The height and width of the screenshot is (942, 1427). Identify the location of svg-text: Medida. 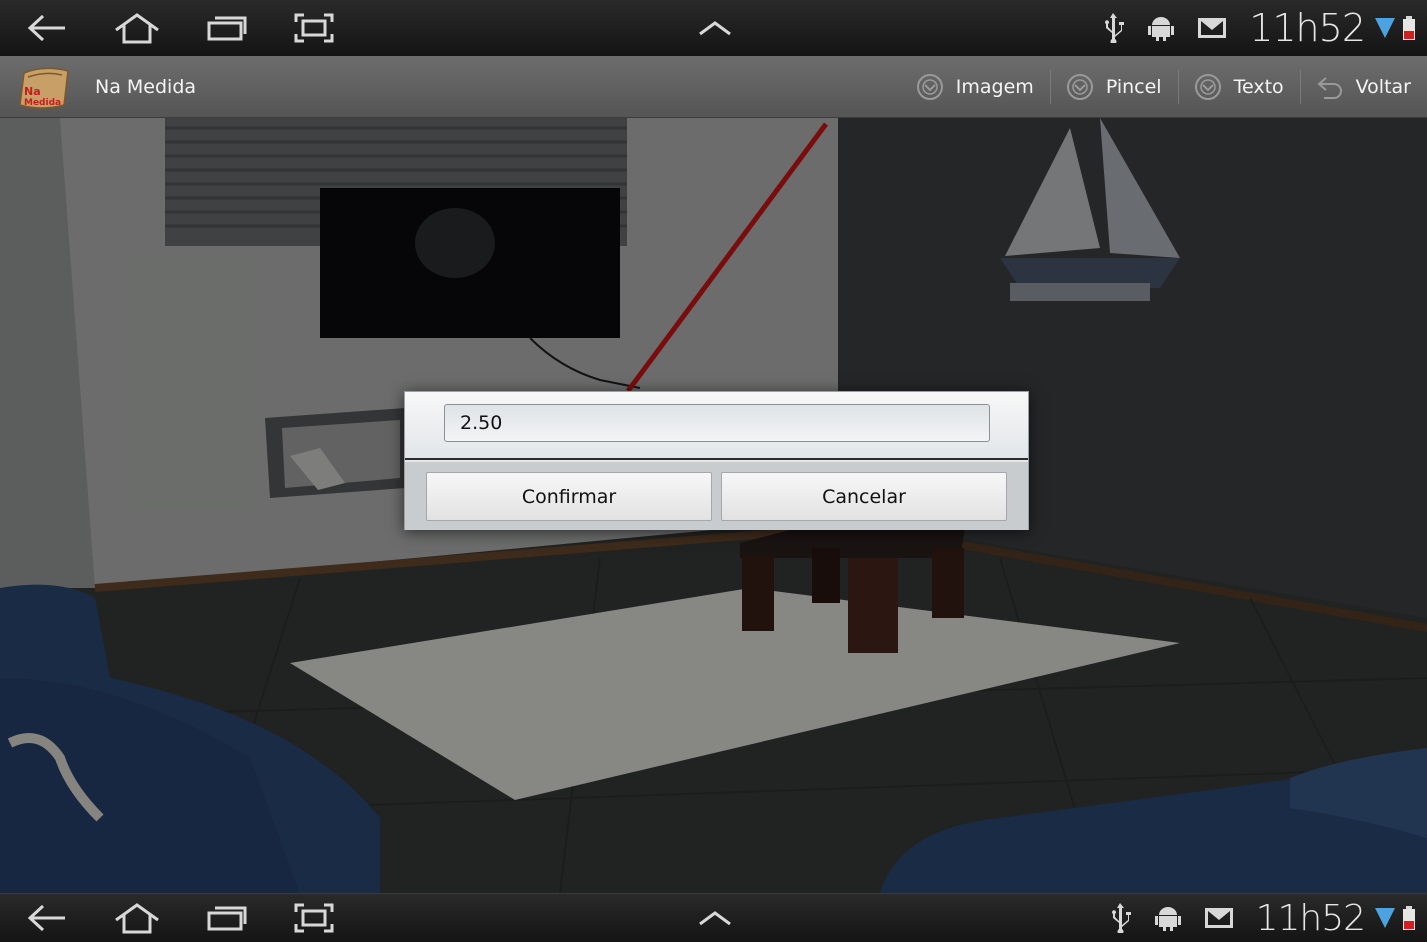
(42, 103).